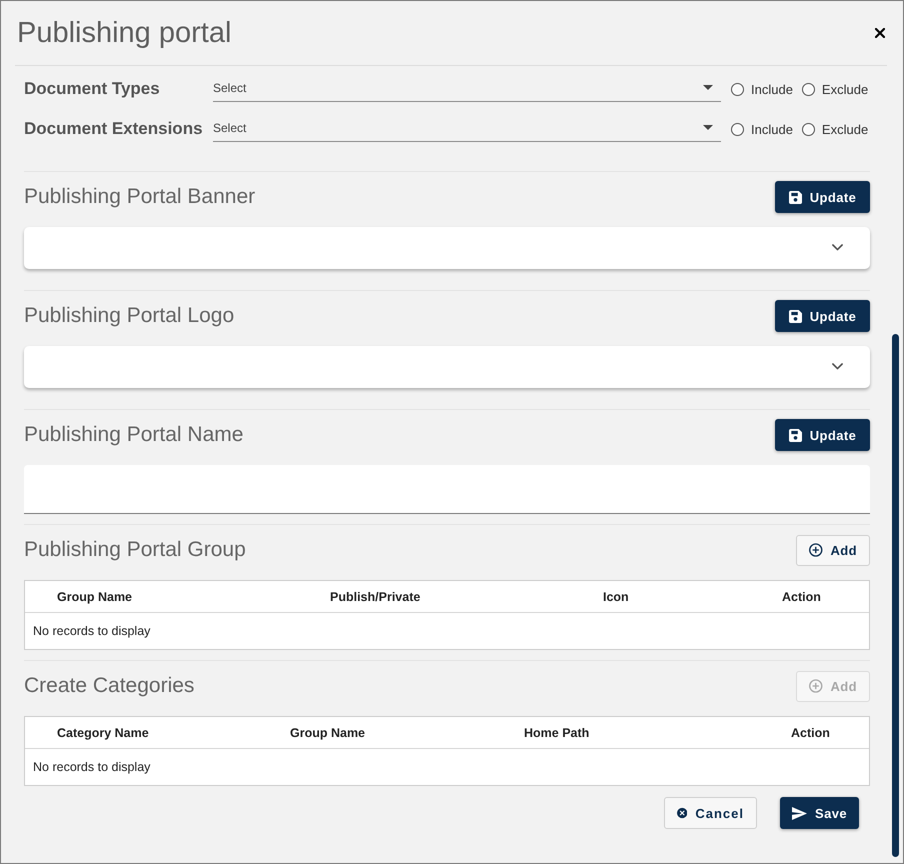  Describe the element at coordinates (833, 550) in the screenshot. I see `add-button: Add` at that location.